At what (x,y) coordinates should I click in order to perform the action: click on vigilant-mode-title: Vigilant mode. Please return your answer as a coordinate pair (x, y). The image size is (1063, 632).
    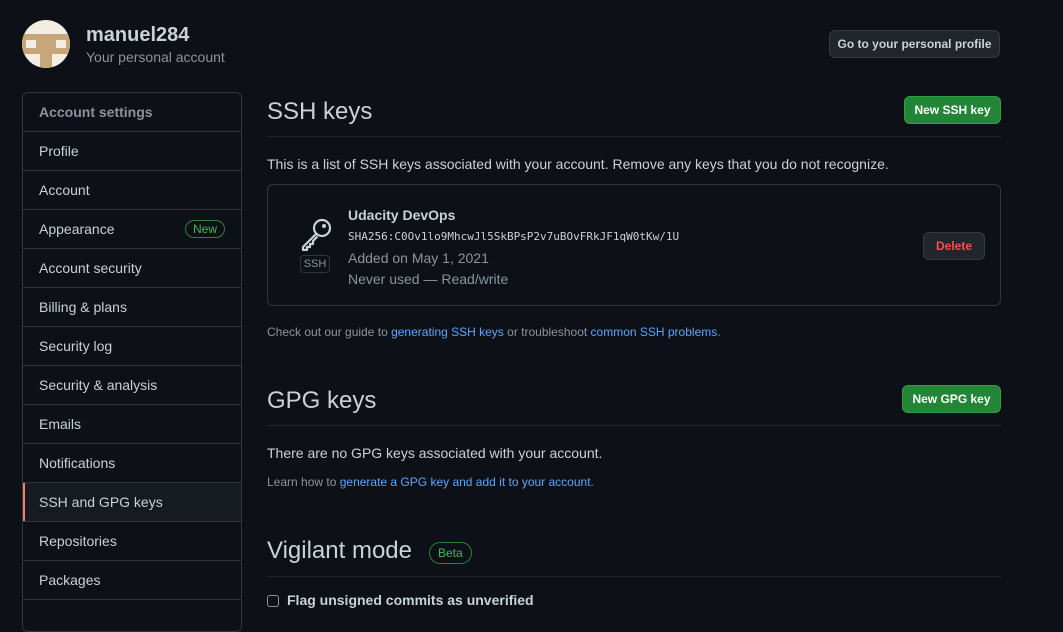
    Looking at the image, I should click on (339, 550).